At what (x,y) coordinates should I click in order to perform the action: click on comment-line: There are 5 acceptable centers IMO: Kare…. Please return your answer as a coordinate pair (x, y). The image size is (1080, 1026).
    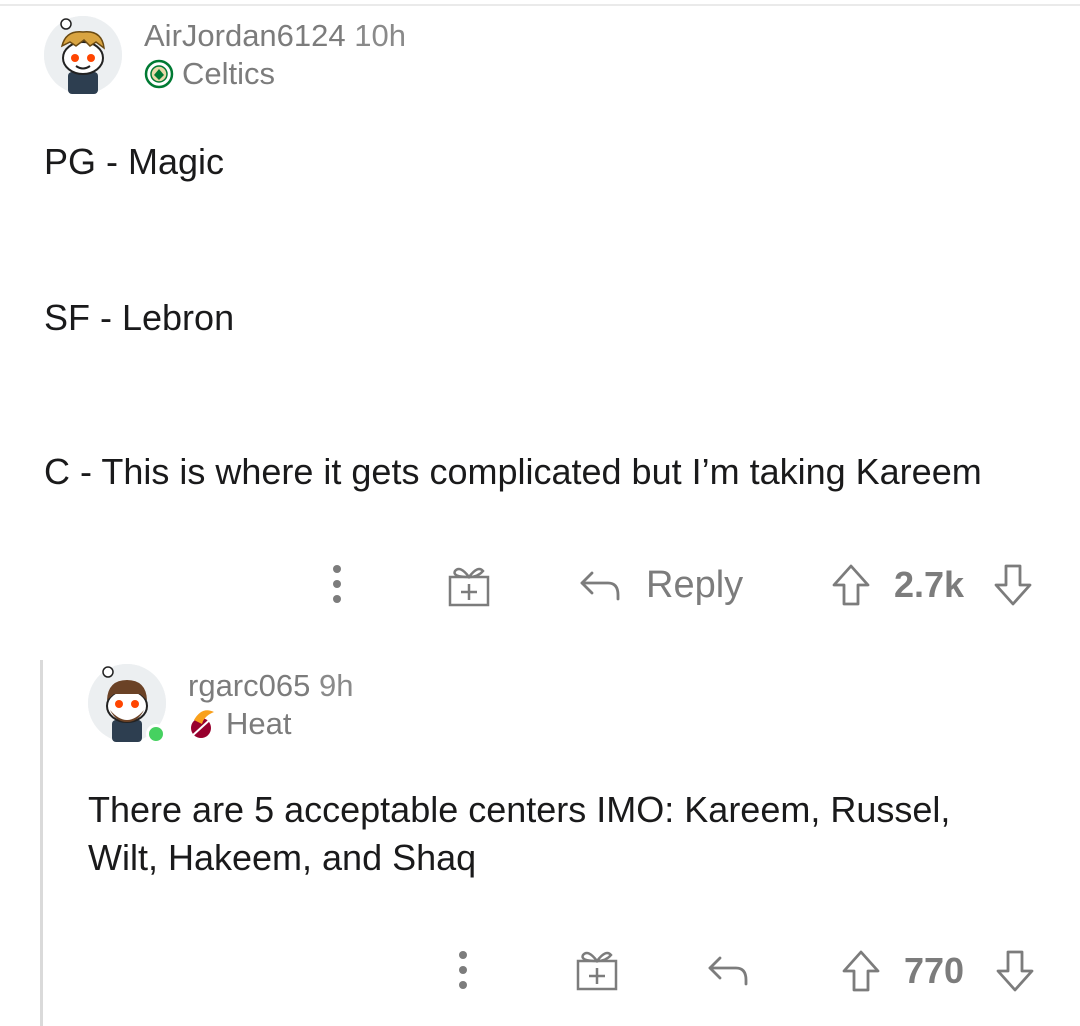
    Looking at the image, I should click on (519, 809).